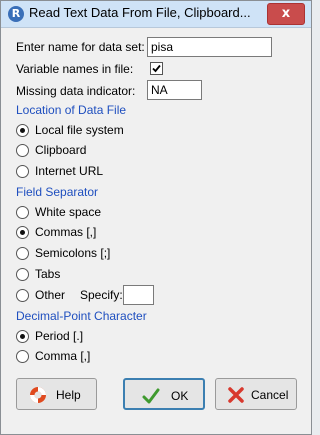 The height and width of the screenshot is (435, 320). Describe the element at coordinates (270, 395) in the screenshot. I see `cancel-button-label: Cancel` at that location.